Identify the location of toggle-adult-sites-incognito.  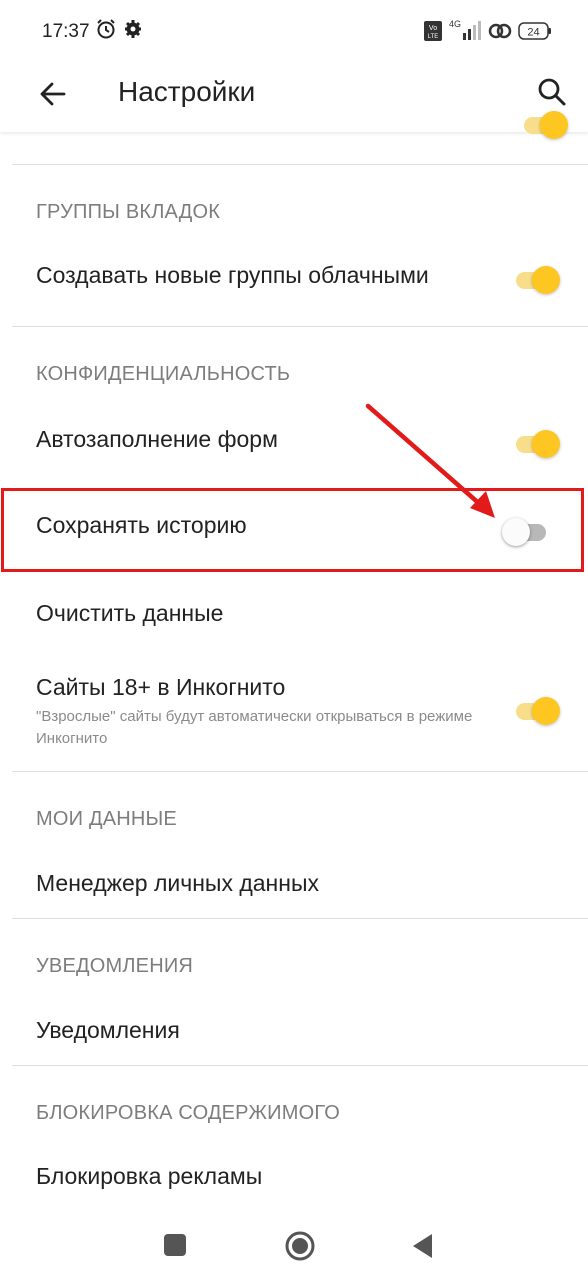
(536, 711).